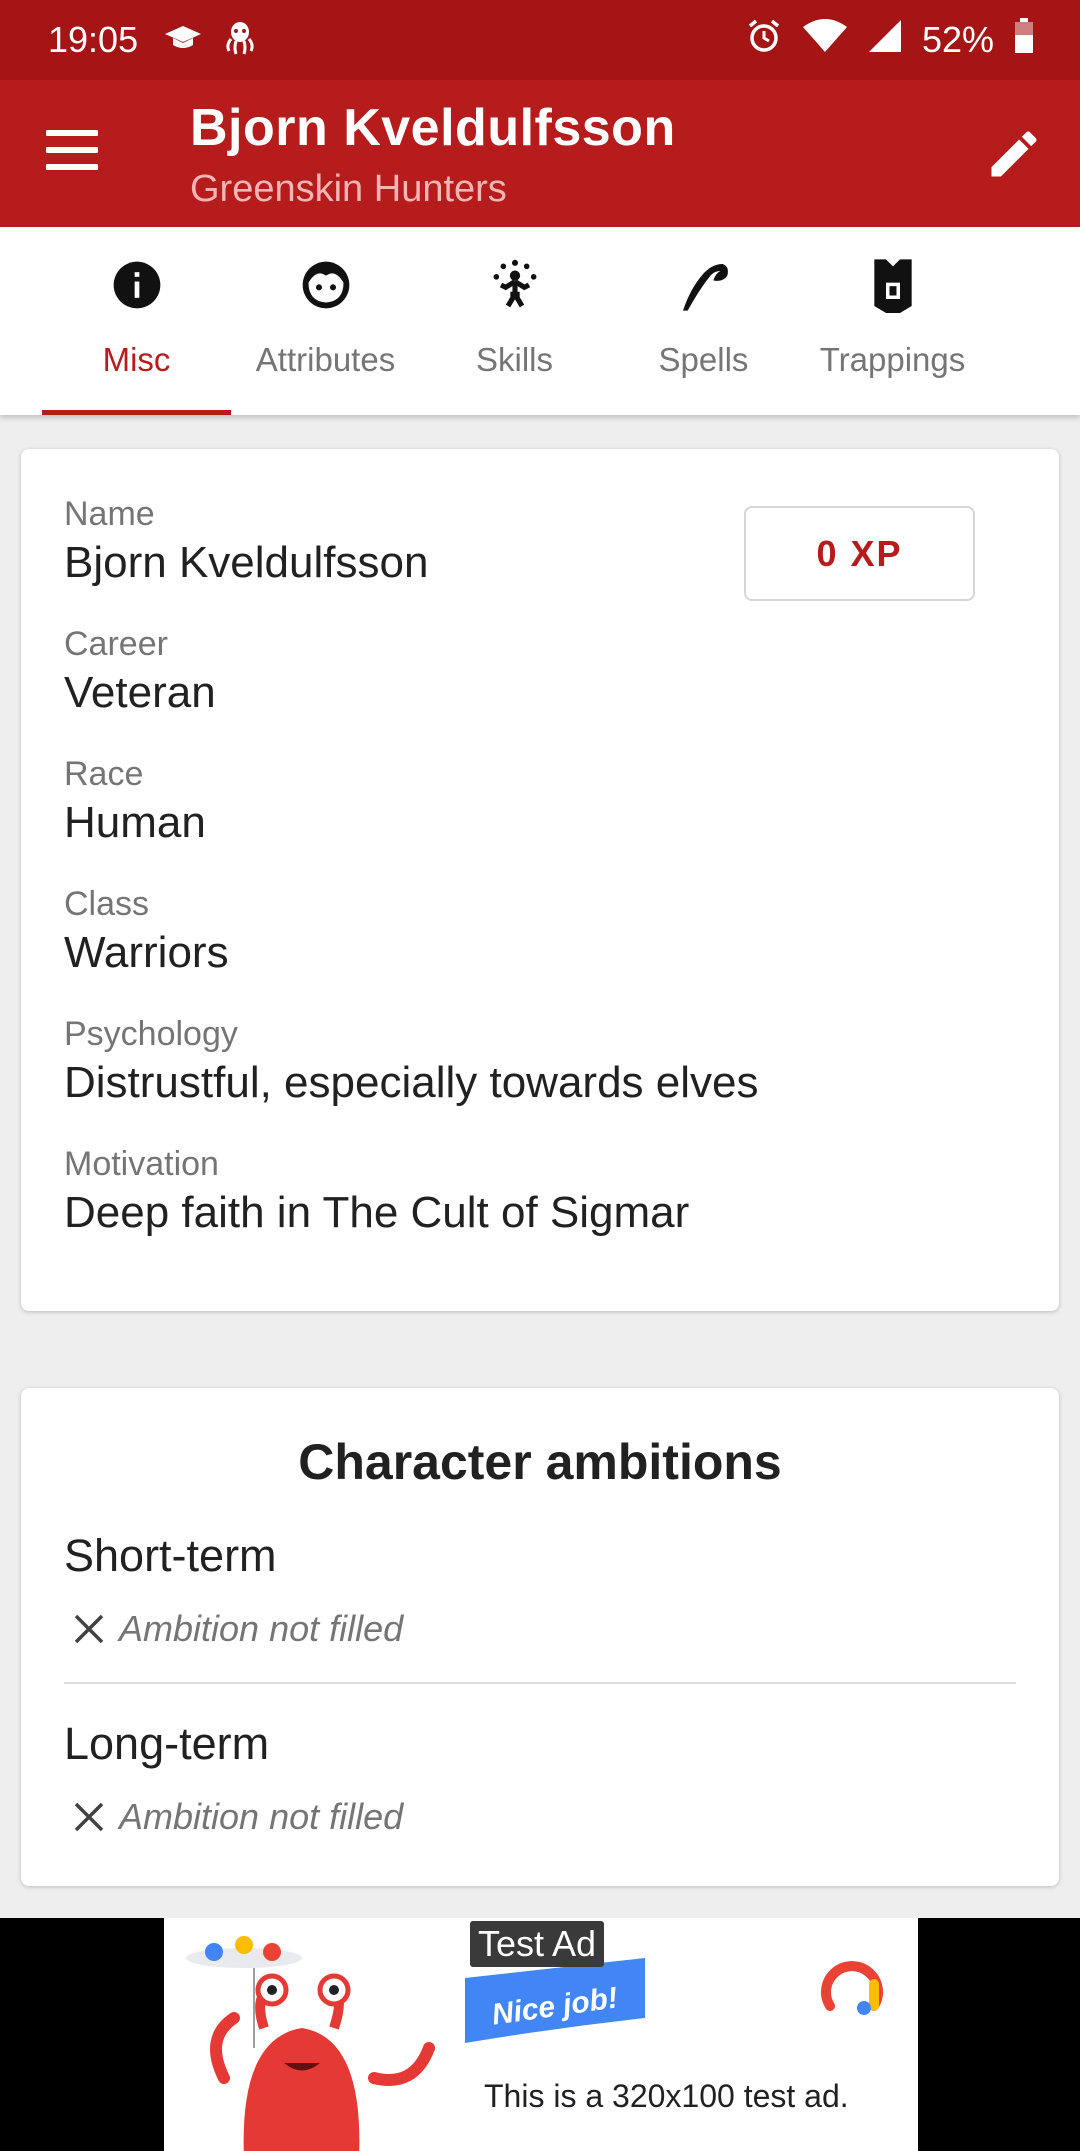  Describe the element at coordinates (540, 40) in the screenshot. I see `status-bar: 19:05 52%` at that location.